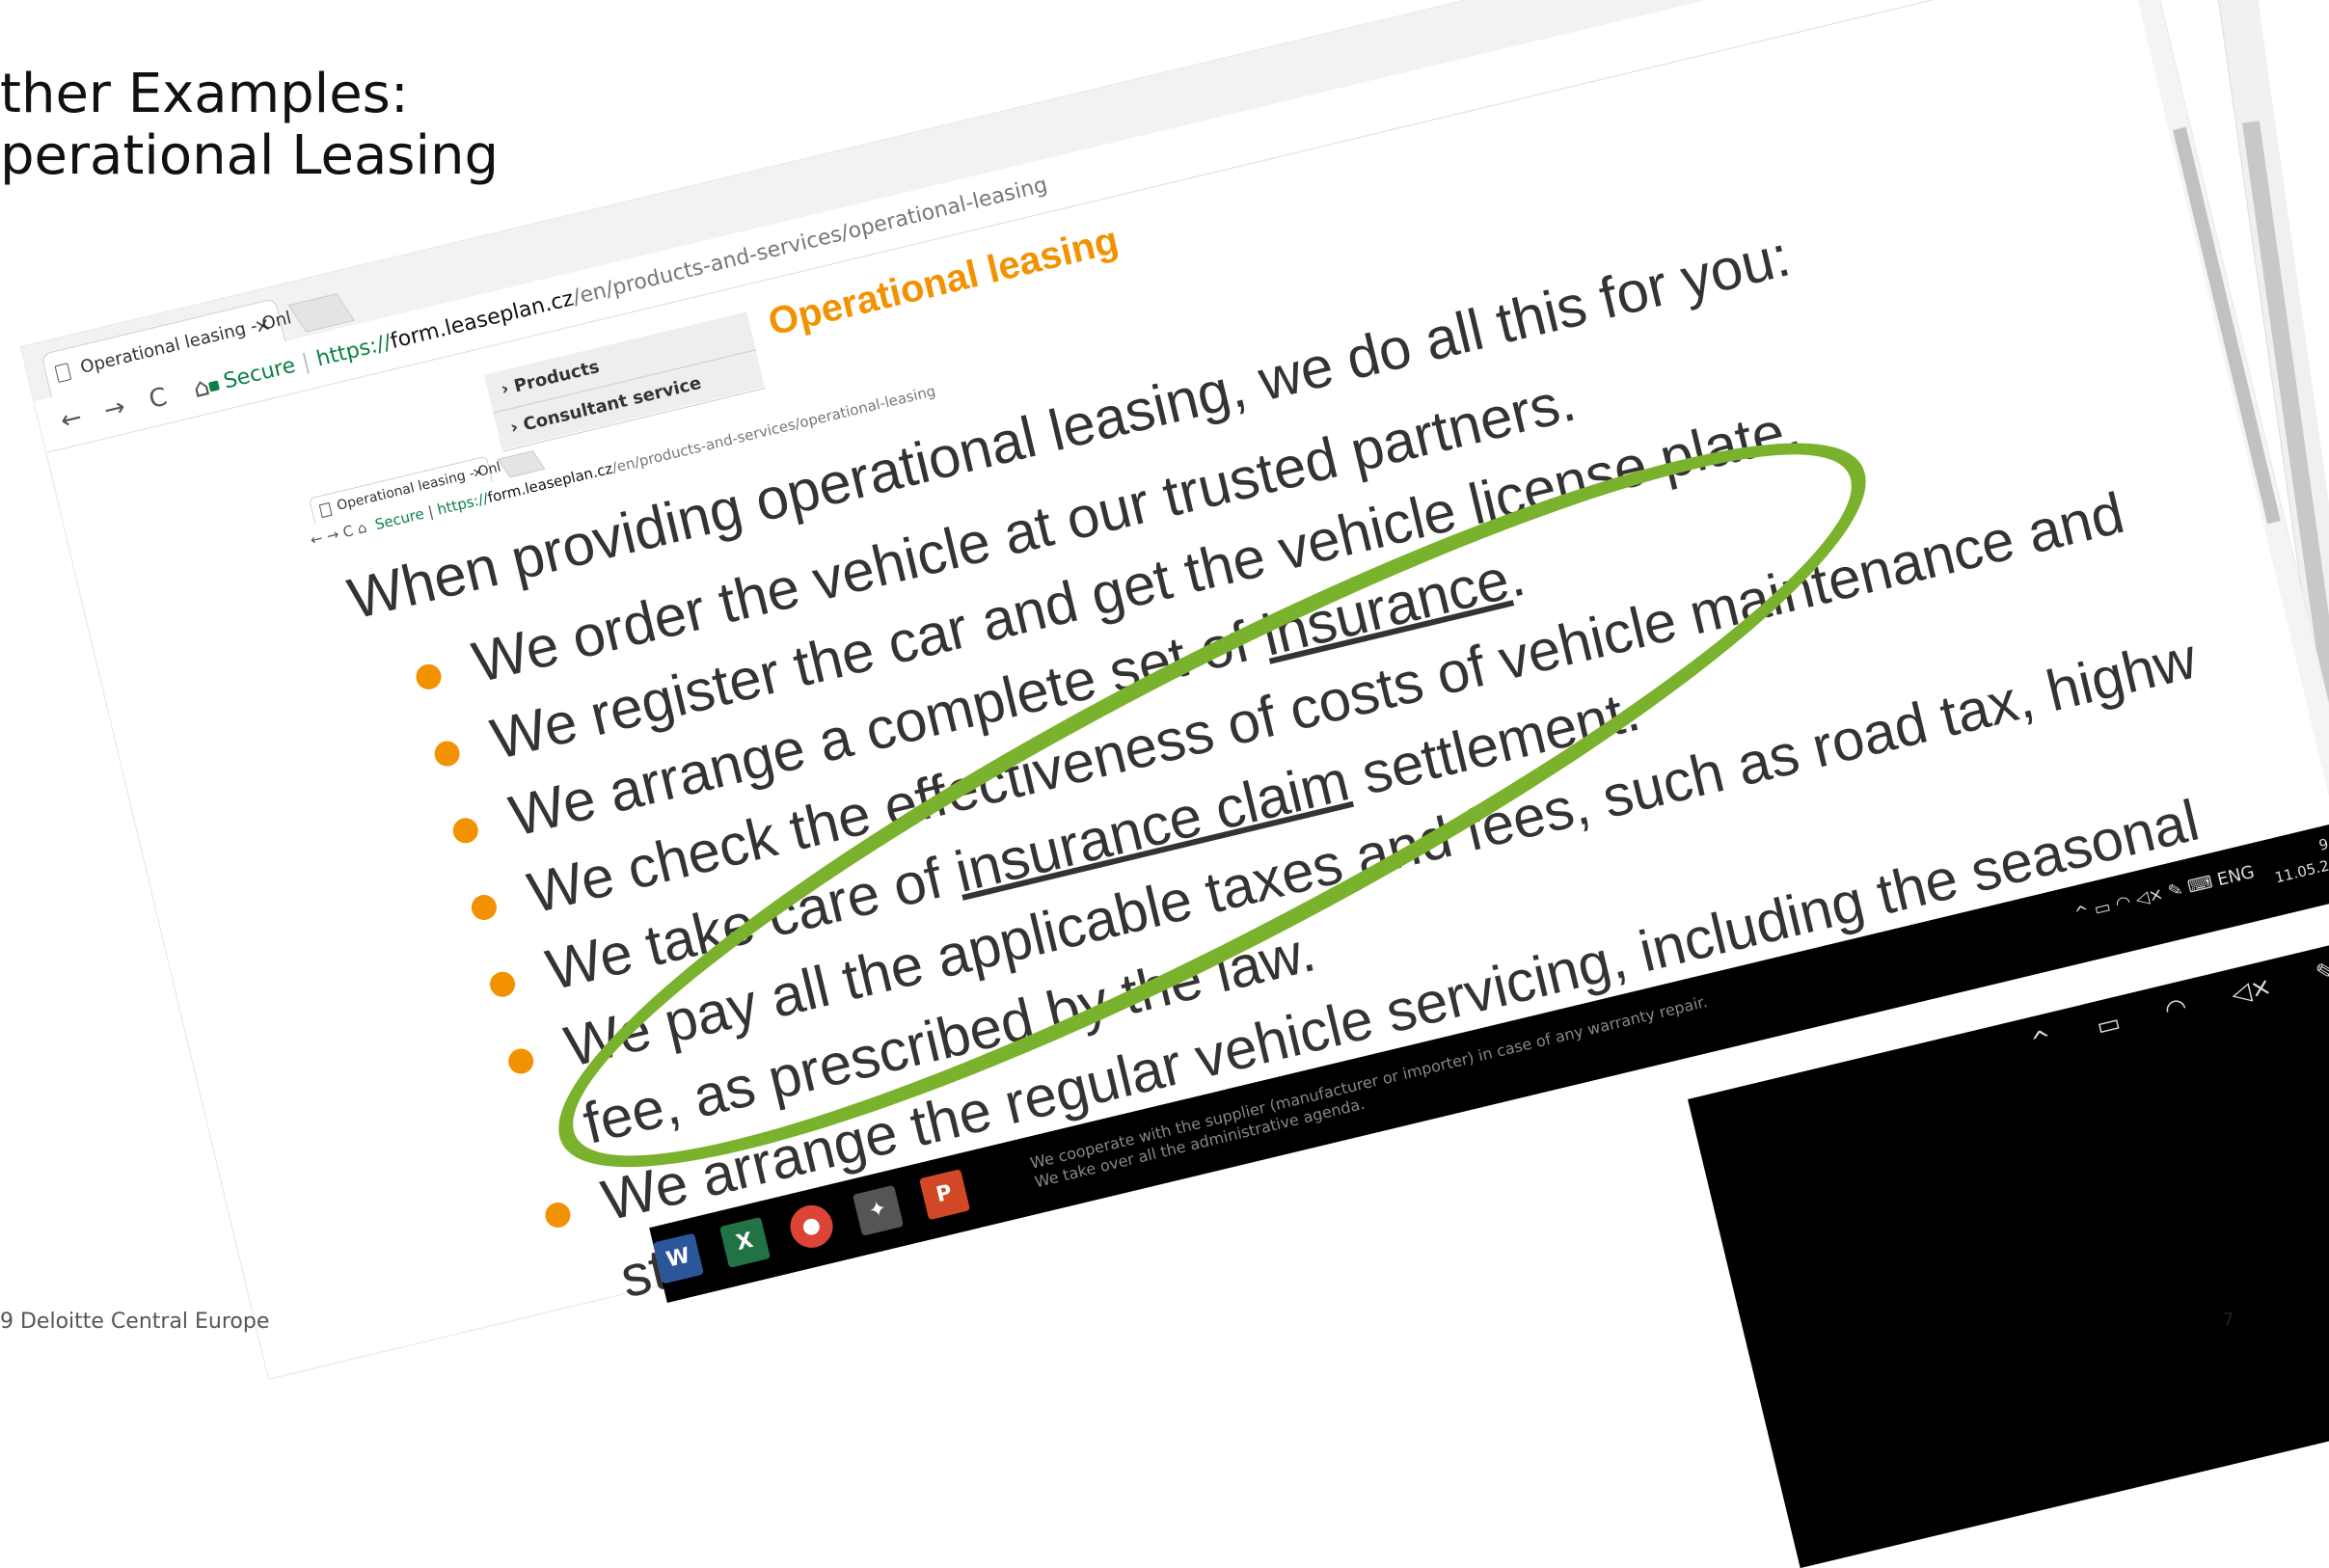  I want to click on inner-forward-icon: →, so click(332, 536).